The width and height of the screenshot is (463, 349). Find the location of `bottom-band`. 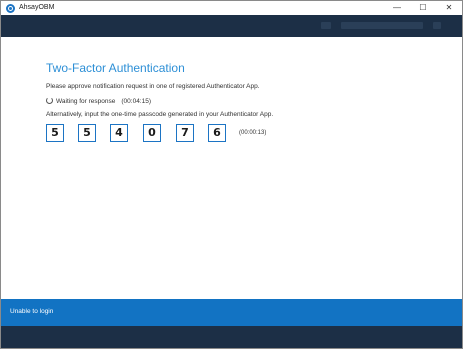

bottom-band is located at coordinates (231, 337).